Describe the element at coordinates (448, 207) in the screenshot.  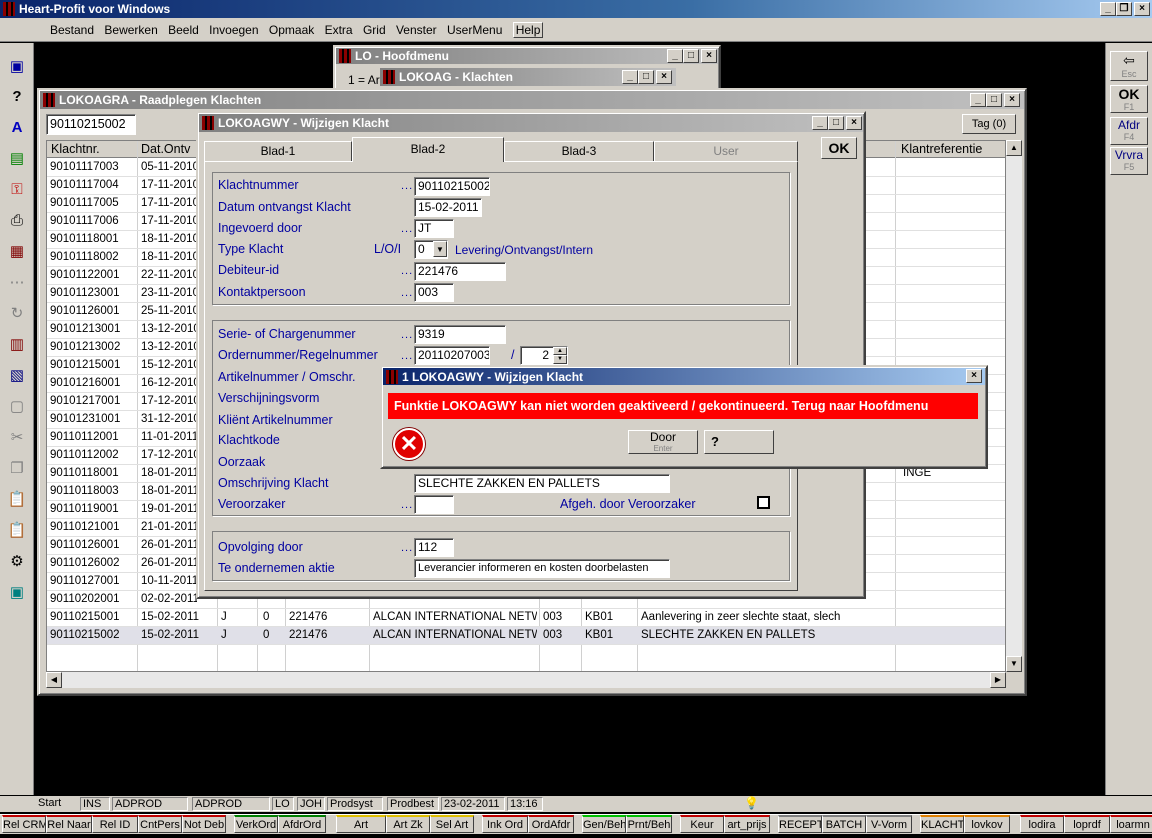
I see `datum-field: 15-02-2011` at that location.